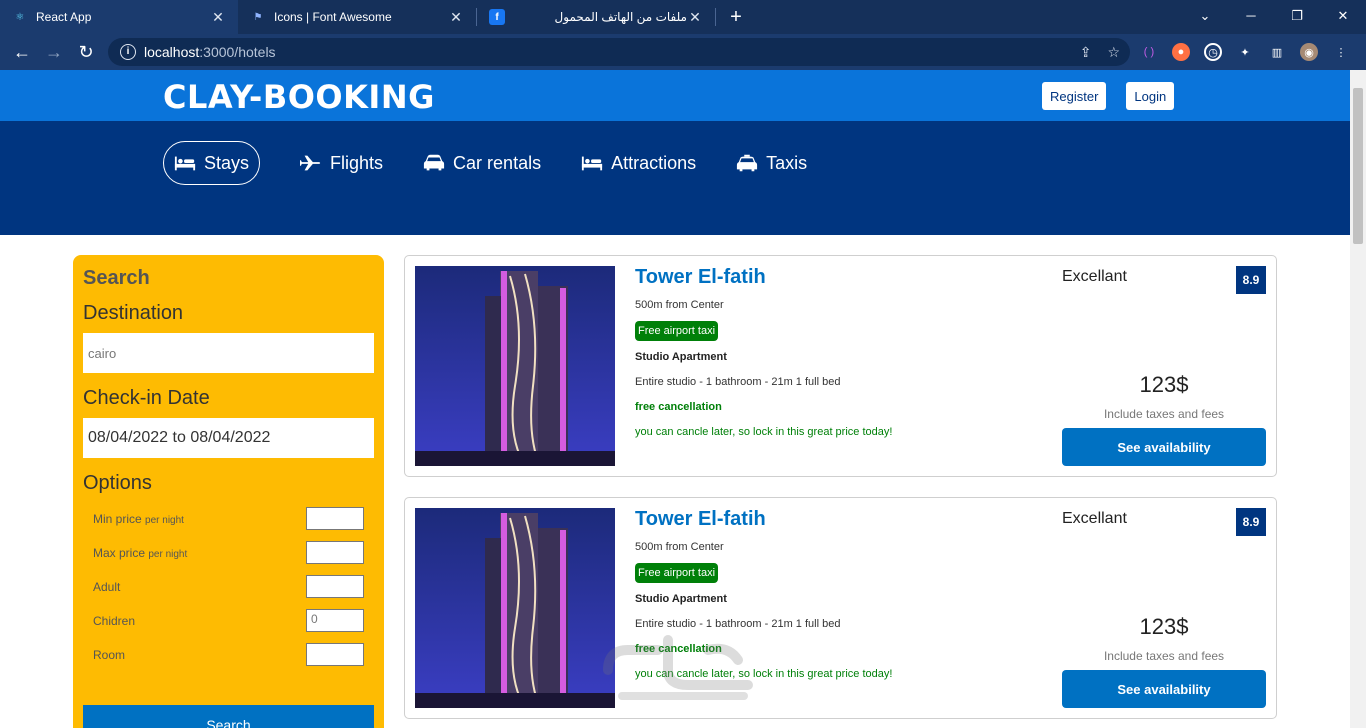  What do you see at coordinates (1205, 17) in the screenshot?
I see `tab-search-icon: ⌄` at bounding box center [1205, 17].